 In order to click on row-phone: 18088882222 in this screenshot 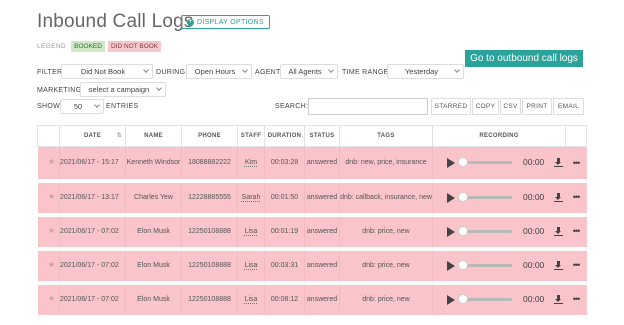, I will do `click(209, 164)`.